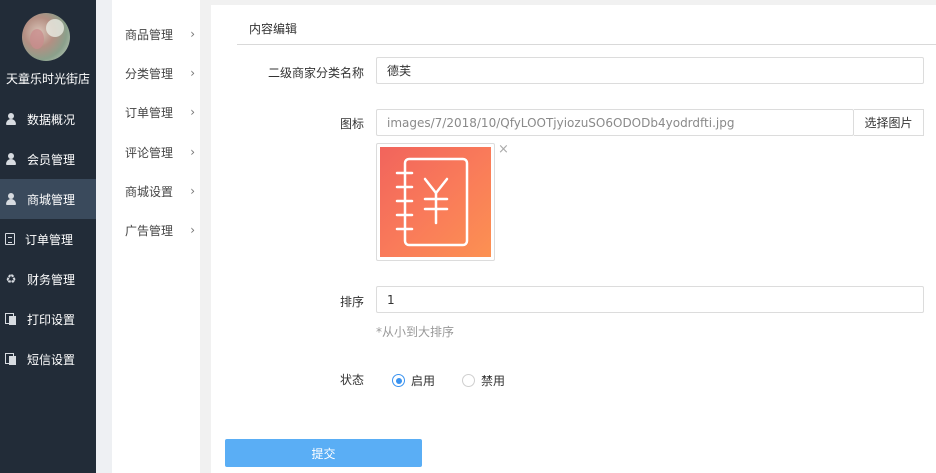 The image size is (936, 473). What do you see at coordinates (47, 79) in the screenshot?
I see `shop-name: 天童乐时光街店` at bounding box center [47, 79].